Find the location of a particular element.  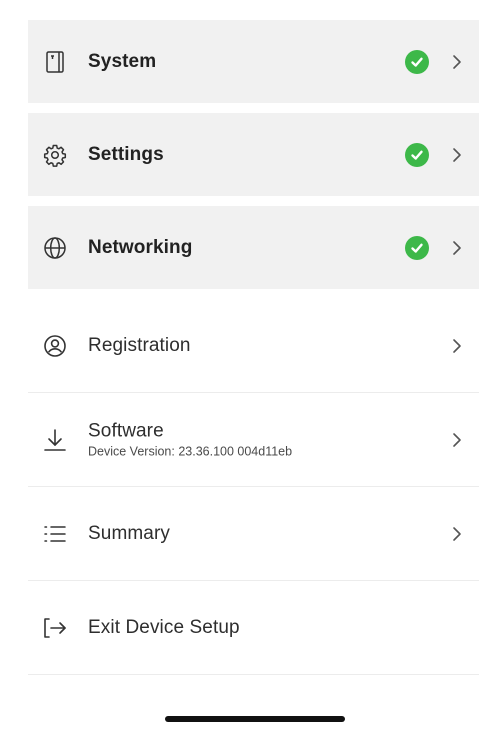

menu-item-text: Registration is located at coordinates (139, 346).